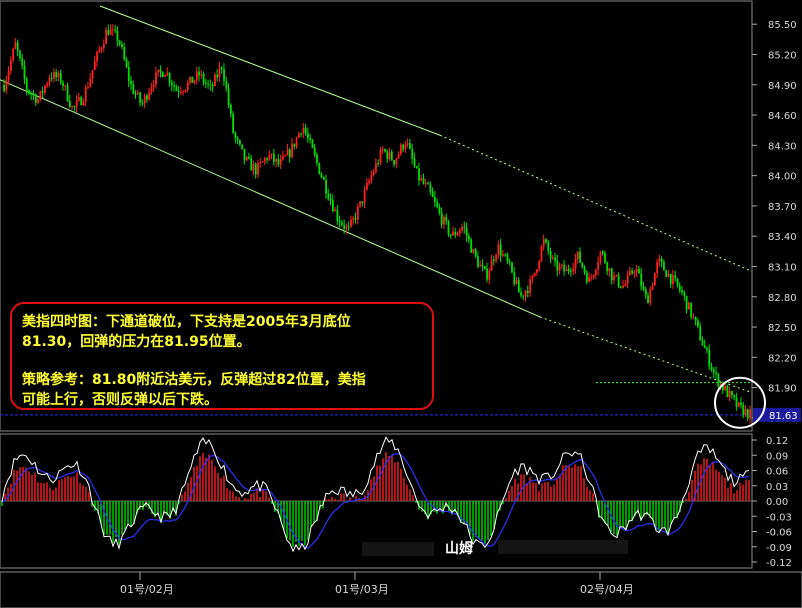 The image size is (802, 608). What do you see at coordinates (120, 400) in the screenshot?
I see `note-line-4: 可能上行，否则反弹以后下跌。` at bounding box center [120, 400].